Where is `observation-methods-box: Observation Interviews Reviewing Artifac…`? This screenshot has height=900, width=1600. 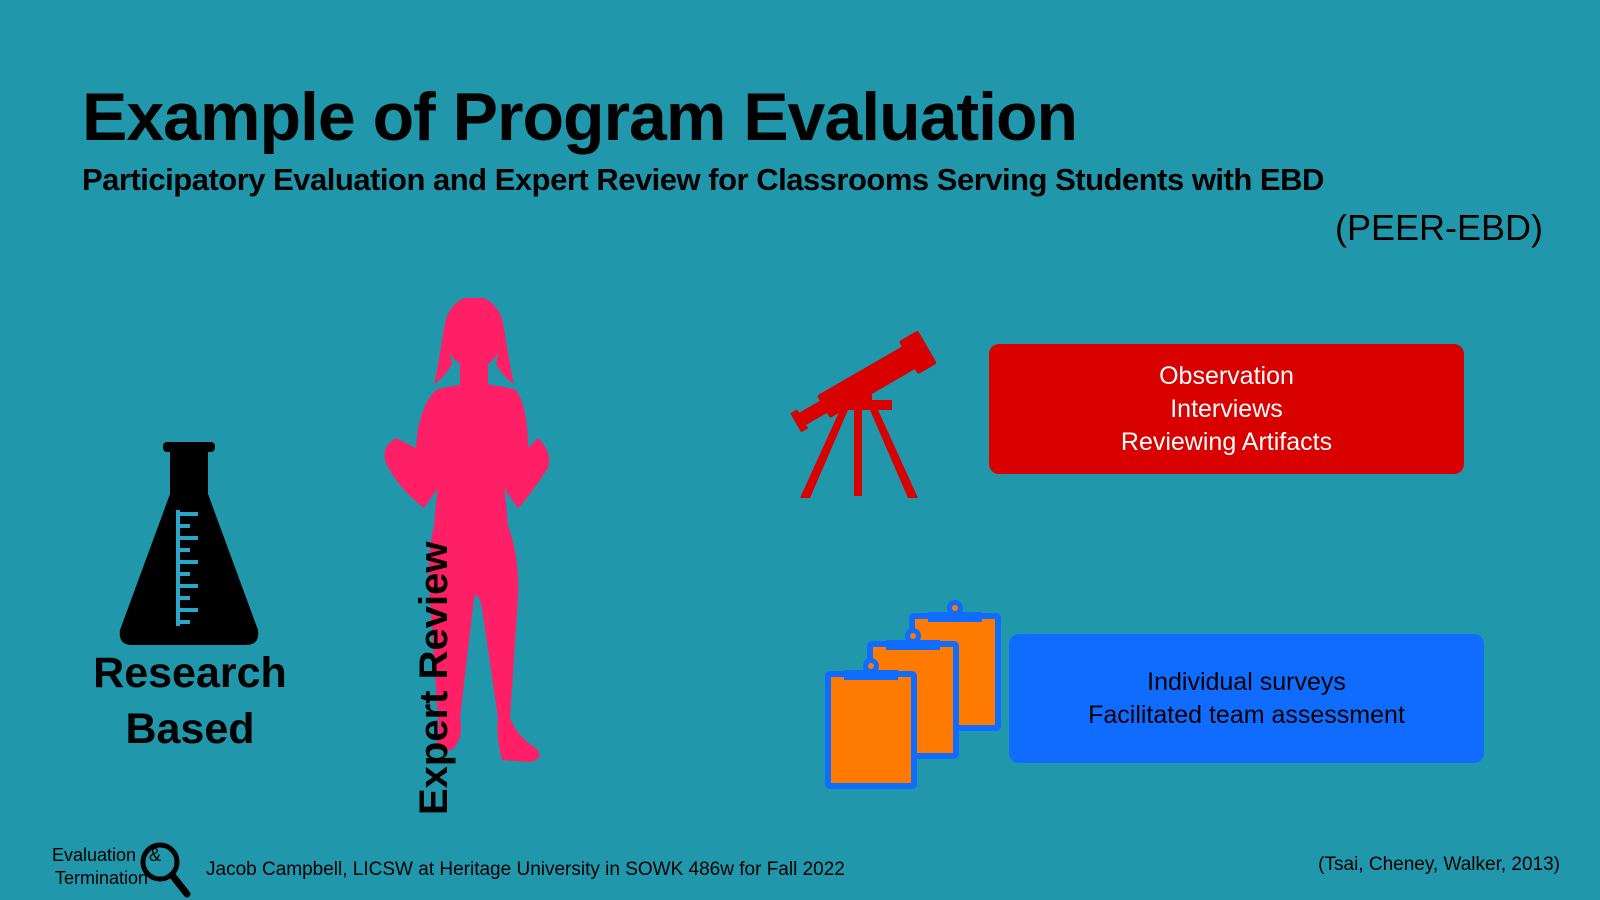
observation-methods-box: Observation Interviews Reviewing Artifac… is located at coordinates (1226, 409).